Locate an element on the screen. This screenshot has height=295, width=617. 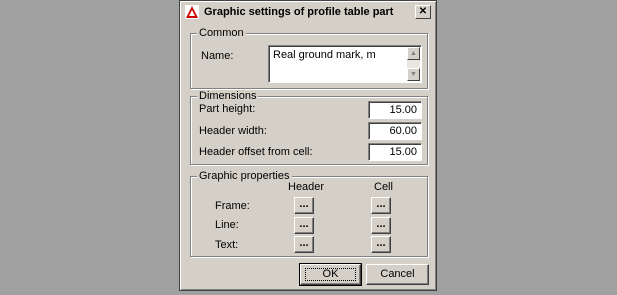
name-value: Real ground mark, m is located at coordinates (324, 55).